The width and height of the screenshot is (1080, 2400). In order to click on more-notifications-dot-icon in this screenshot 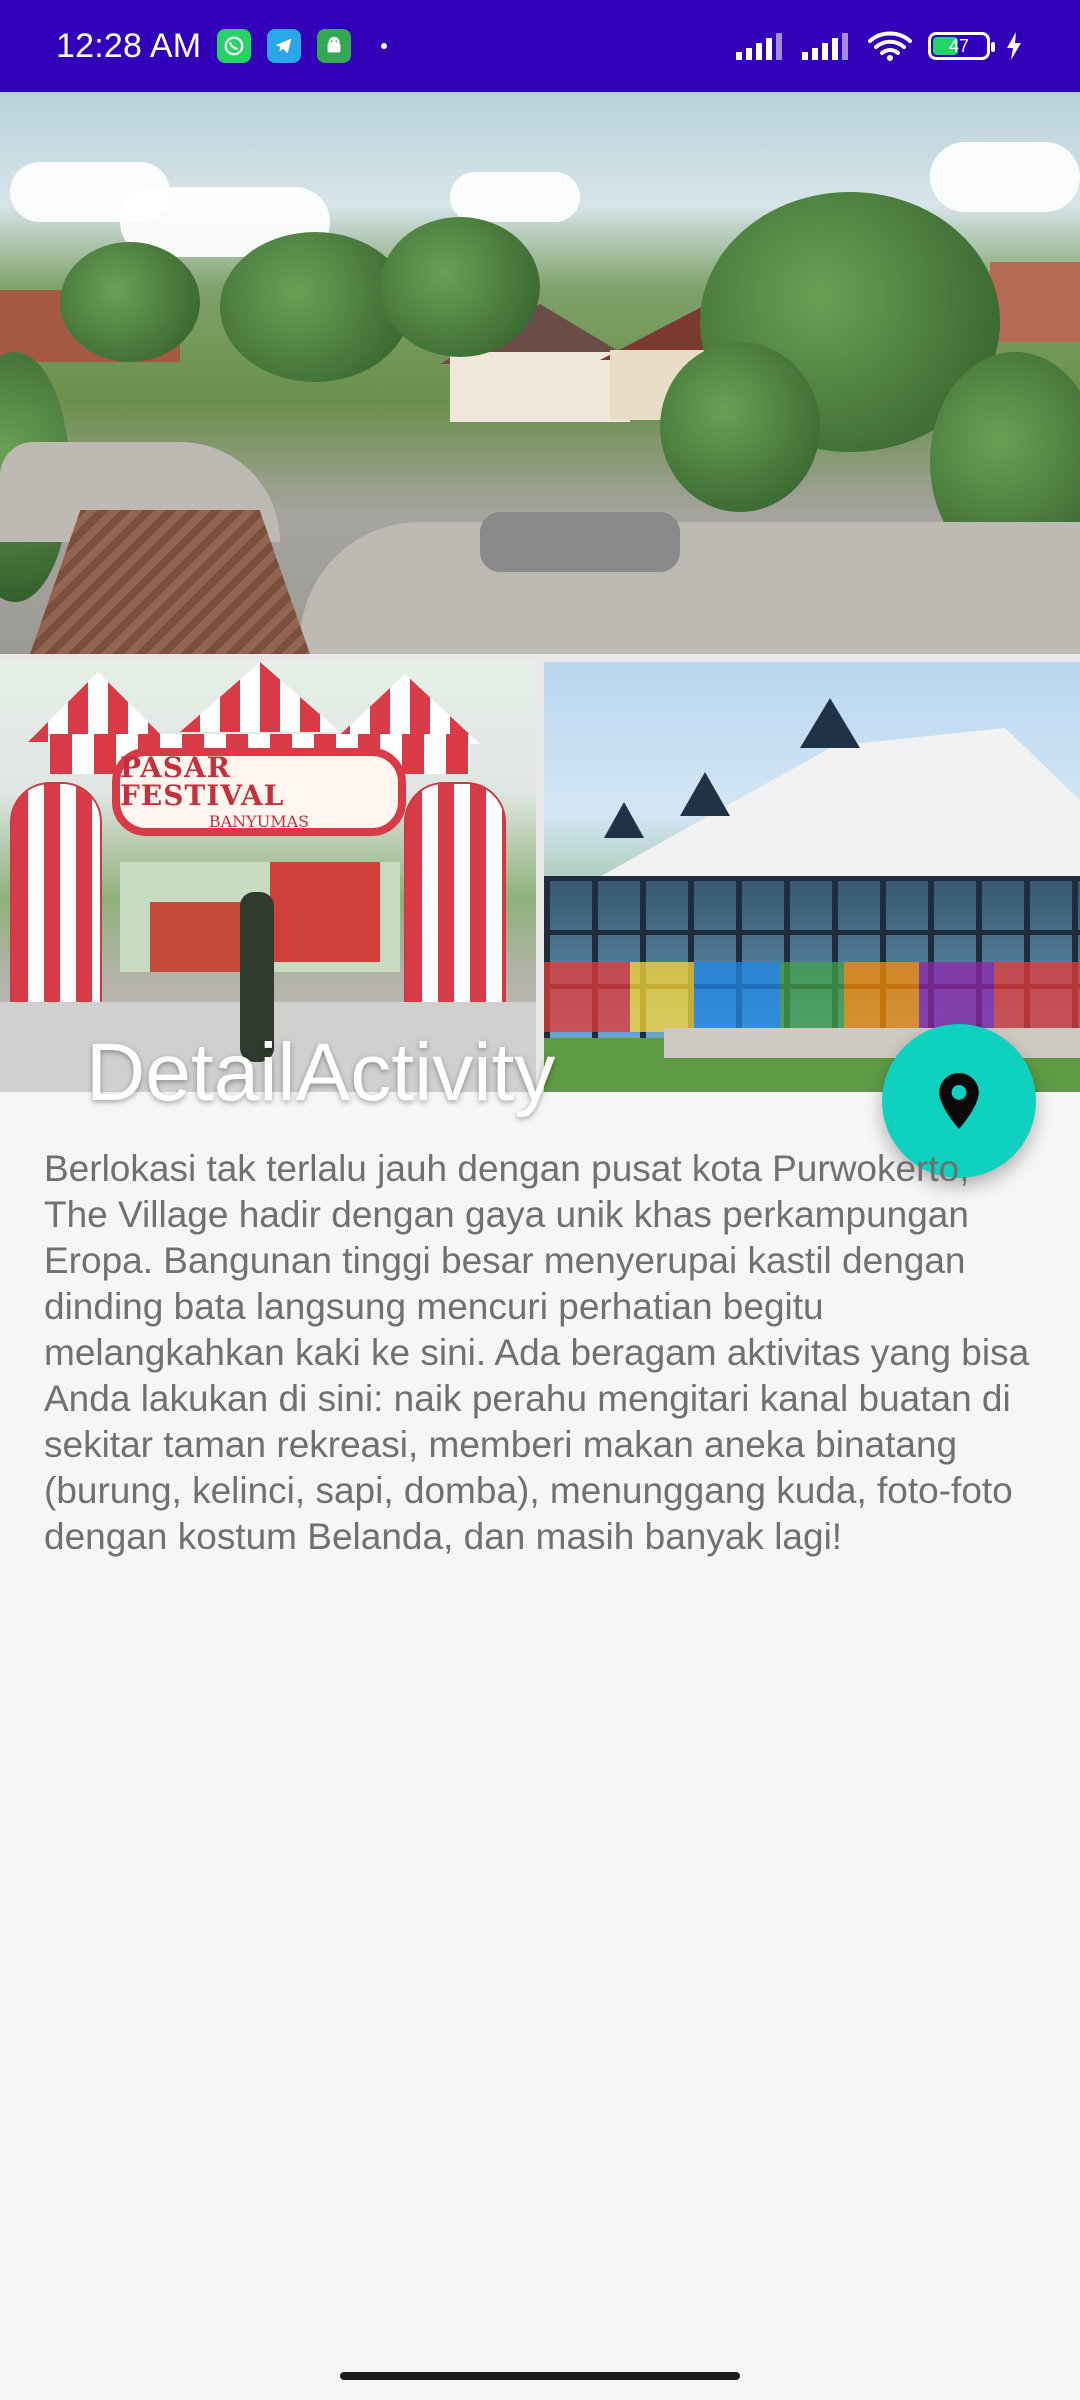, I will do `click(384, 46)`.